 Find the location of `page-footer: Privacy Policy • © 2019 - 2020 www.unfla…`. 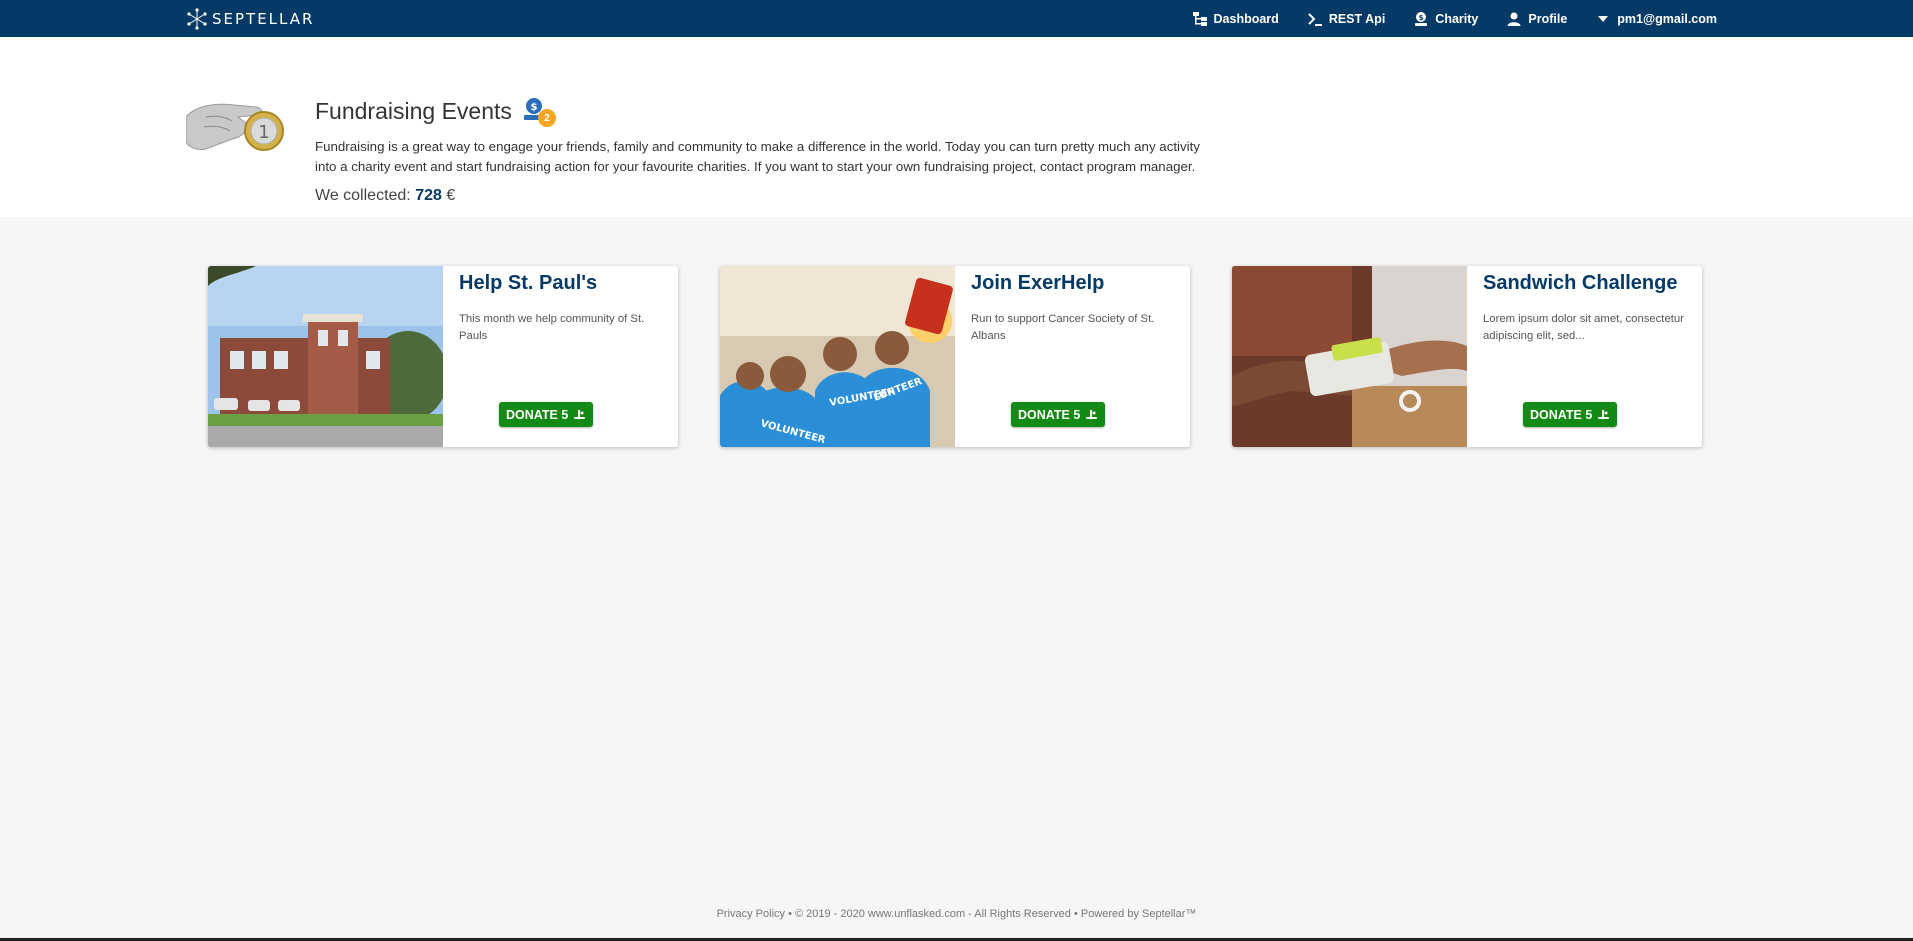

page-footer: Privacy Policy • © 2019 - 2020 www.unfla… is located at coordinates (956, 914).